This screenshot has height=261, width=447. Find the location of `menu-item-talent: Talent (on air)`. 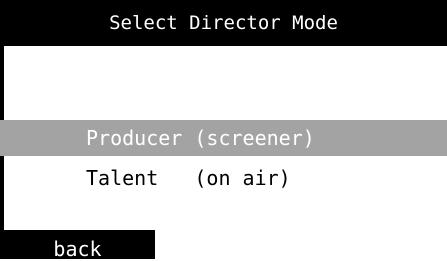

menu-item-talent: Talent (on air) is located at coordinates (223, 178).